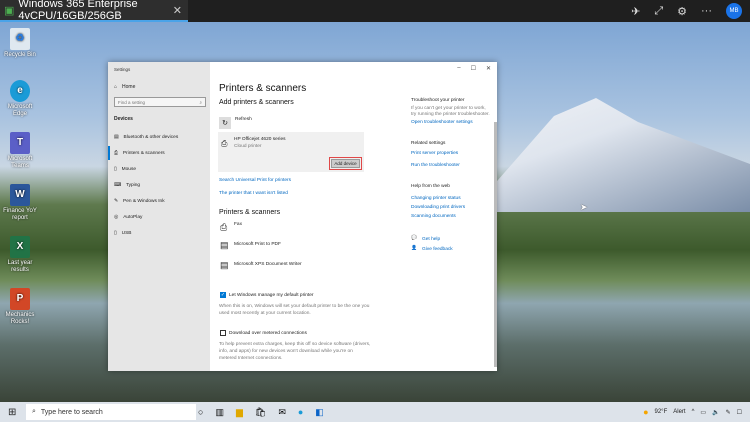 Image resolution: width=750 pixels, height=422 pixels. Describe the element at coordinates (703, 412) in the screenshot. I see `network-icon: ▭` at that location.